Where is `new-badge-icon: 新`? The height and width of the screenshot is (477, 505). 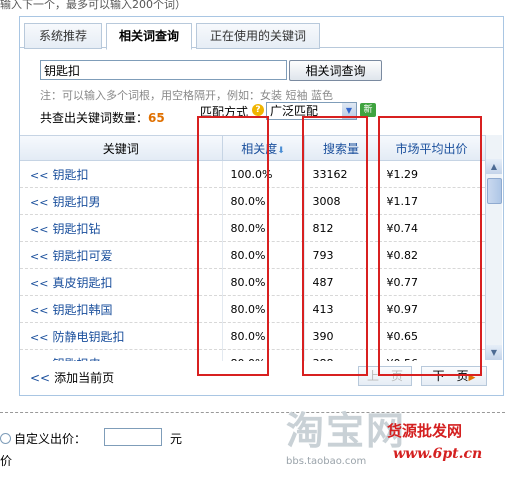 new-badge-icon: 新 is located at coordinates (368, 110).